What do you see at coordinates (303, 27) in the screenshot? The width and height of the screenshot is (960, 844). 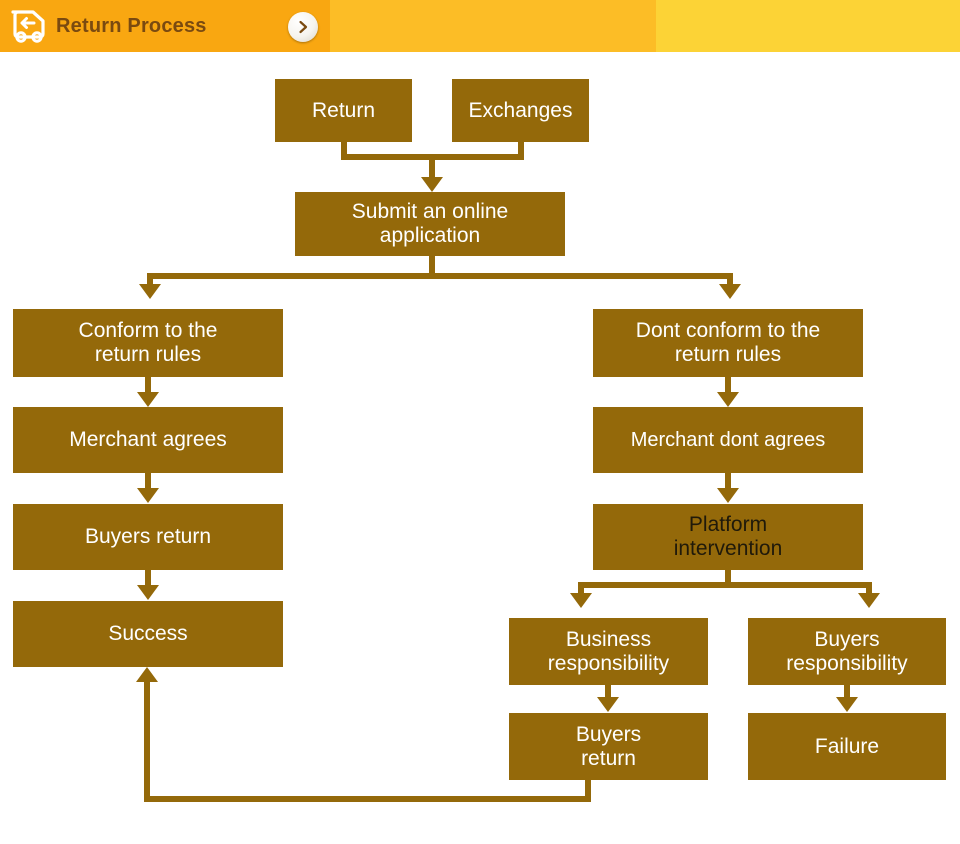 I see `chevron-right-icon` at bounding box center [303, 27].